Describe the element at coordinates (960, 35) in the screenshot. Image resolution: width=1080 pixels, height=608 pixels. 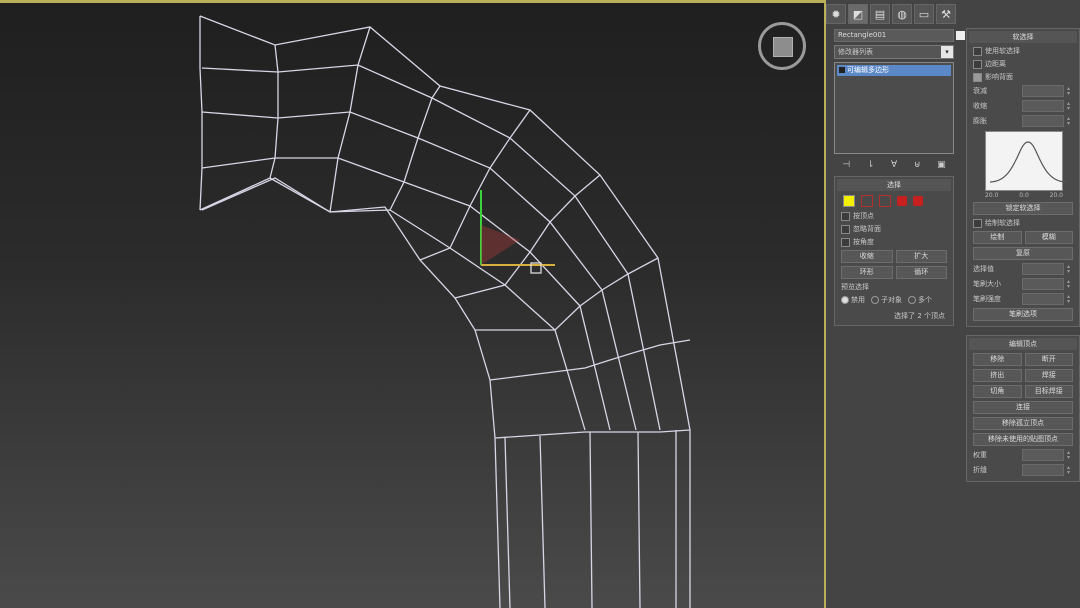
I see `object-color-swatch` at that location.